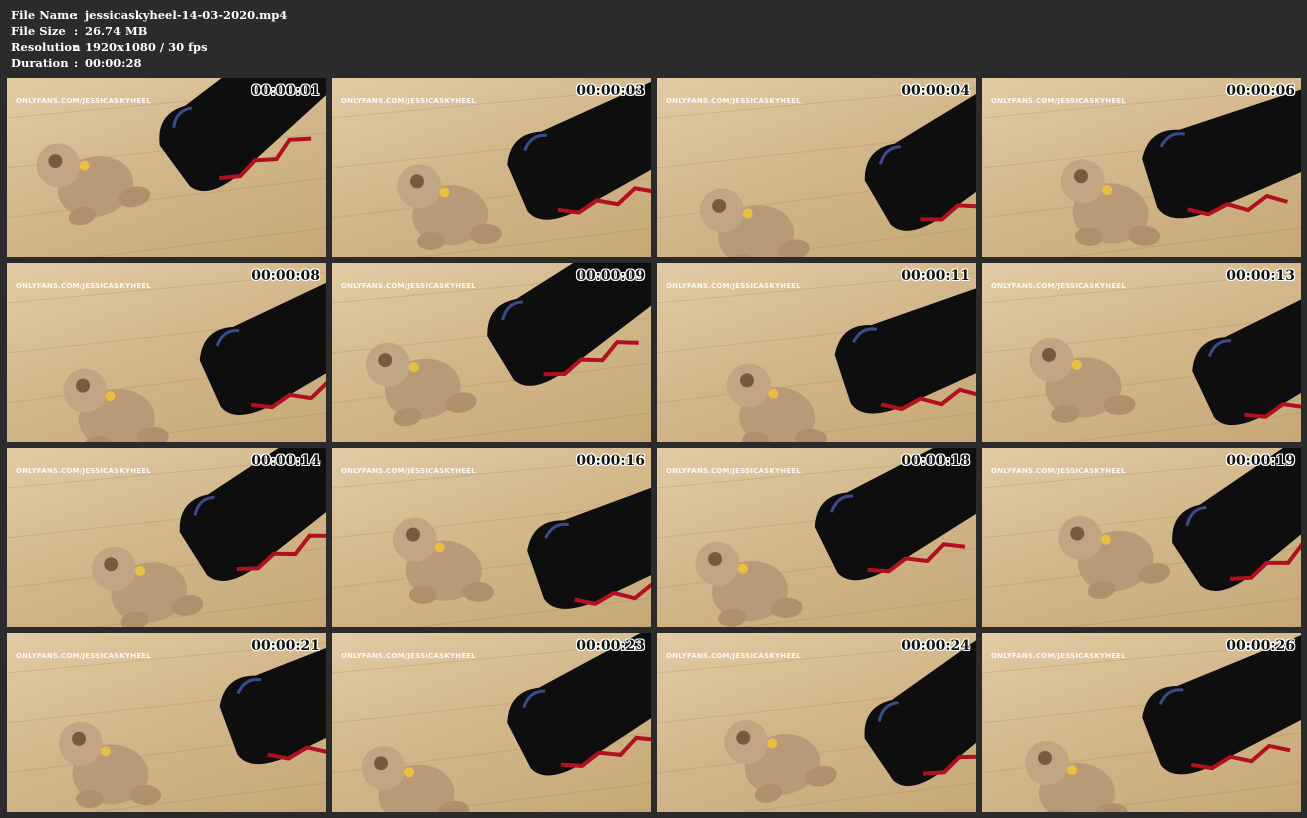  What do you see at coordinates (935, 461) in the screenshot?
I see `thumbnail-timestamp: 00:00:18` at bounding box center [935, 461].